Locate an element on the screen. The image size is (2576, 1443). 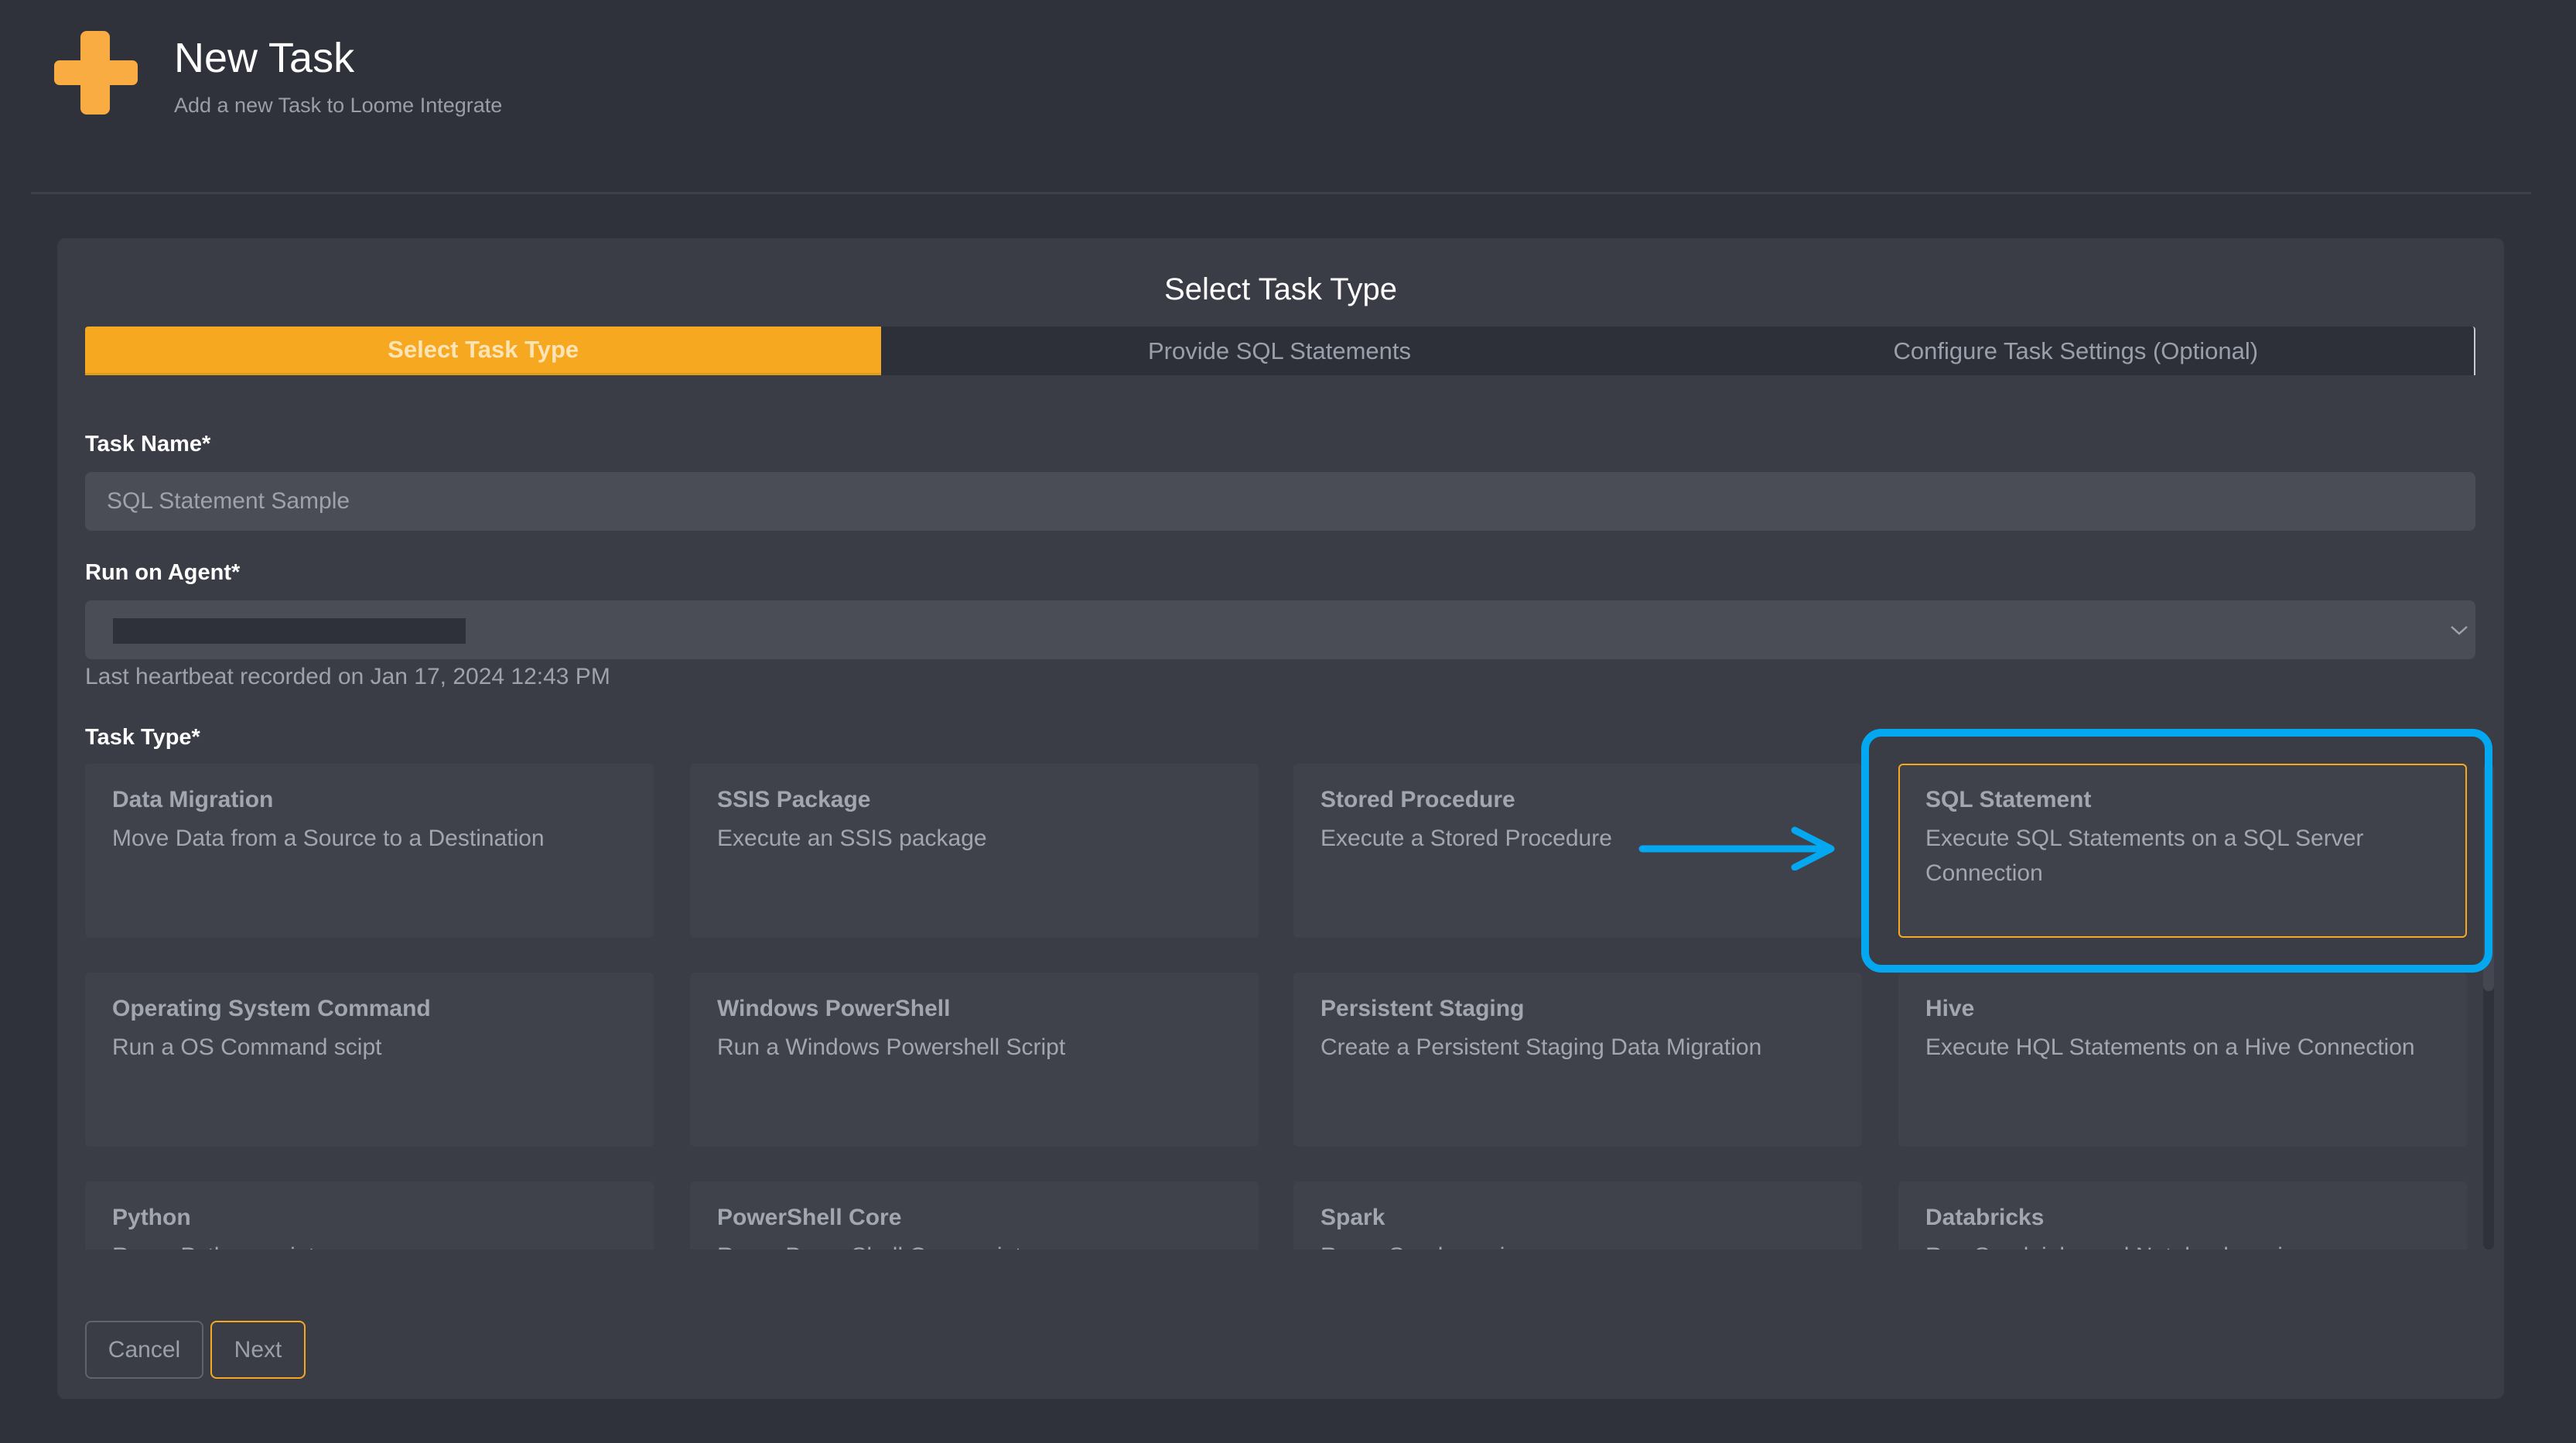
card-title: Operating System Command is located at coordinates (271, 1009).